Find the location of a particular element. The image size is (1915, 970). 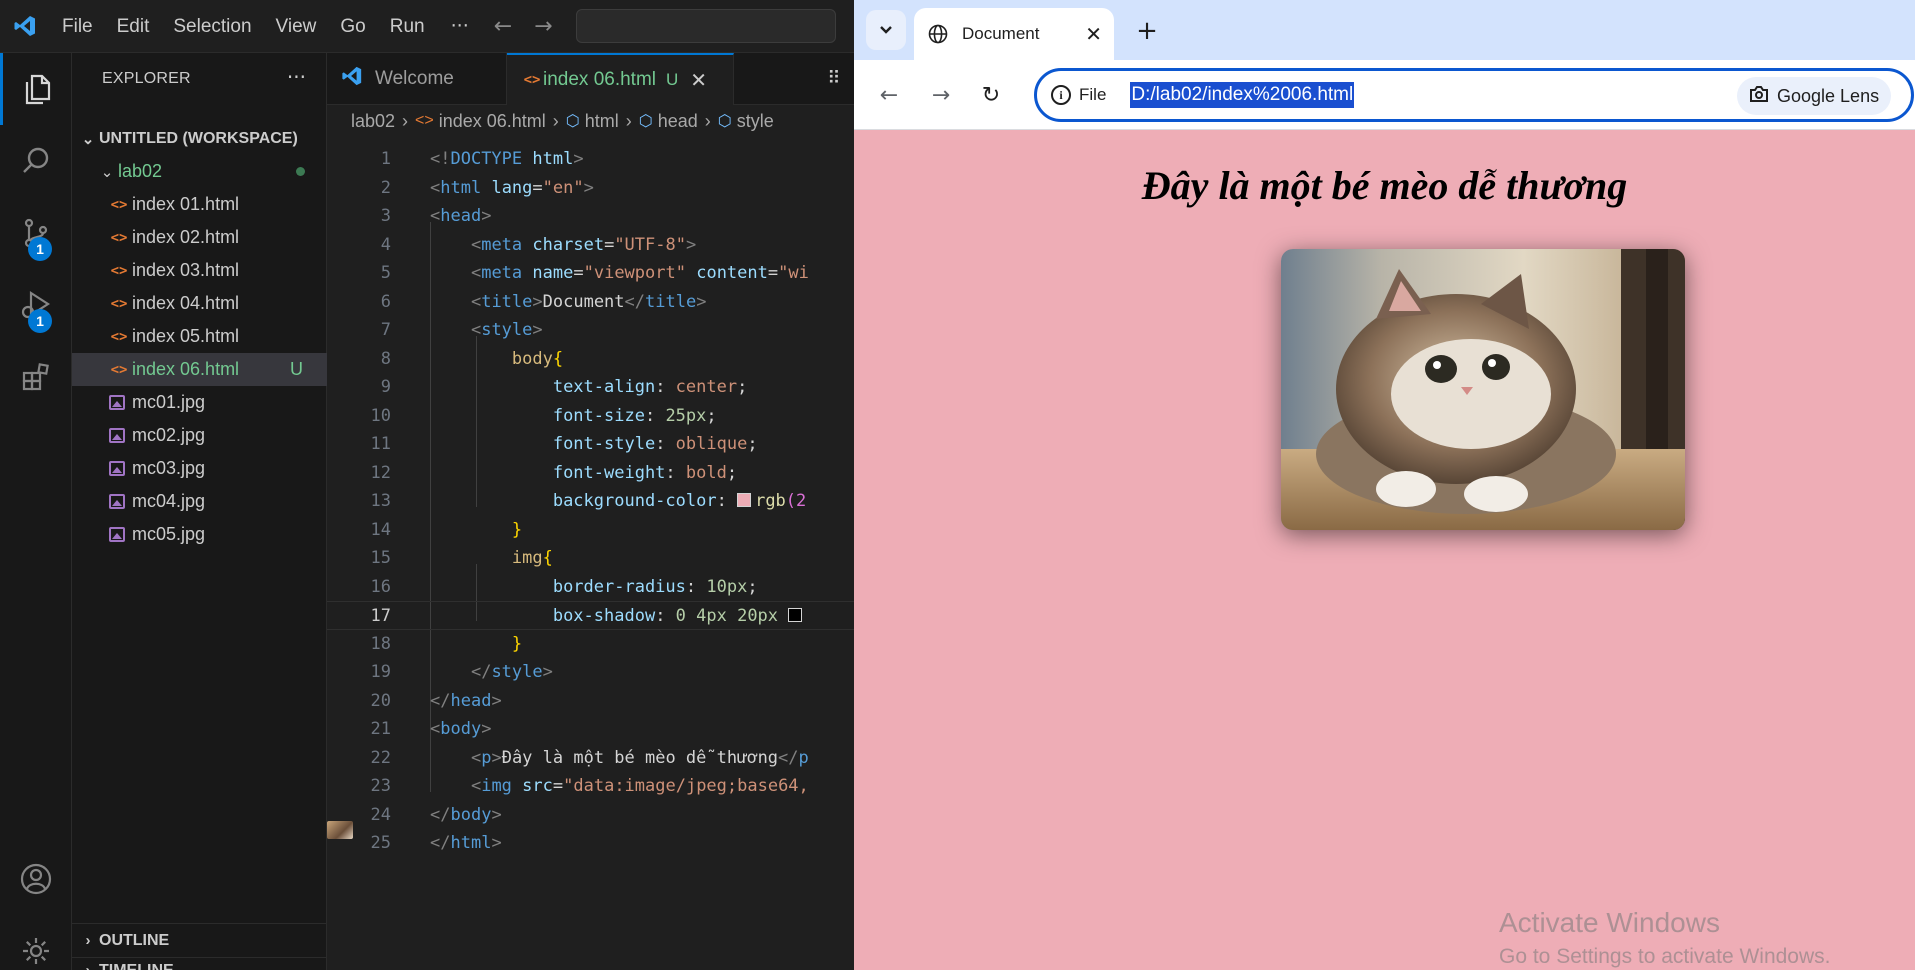

code-line: 9 text-align: center; is located at coordinates (590, 387).